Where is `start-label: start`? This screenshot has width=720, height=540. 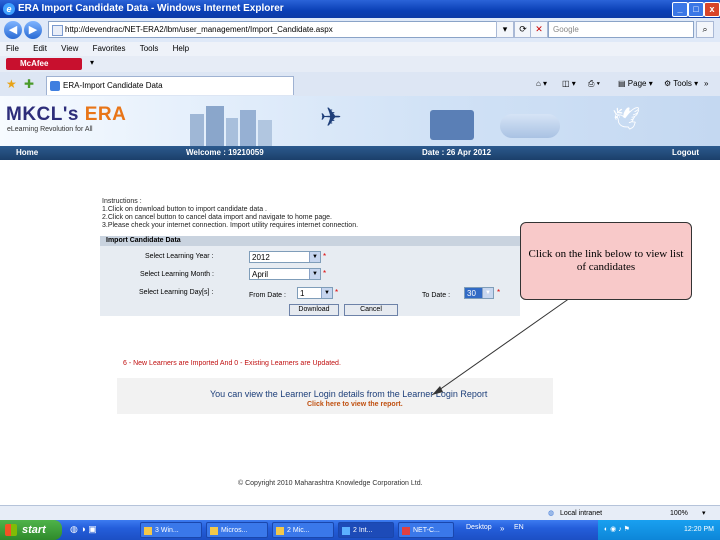 start-label: start is located at coordinates (34, 530).